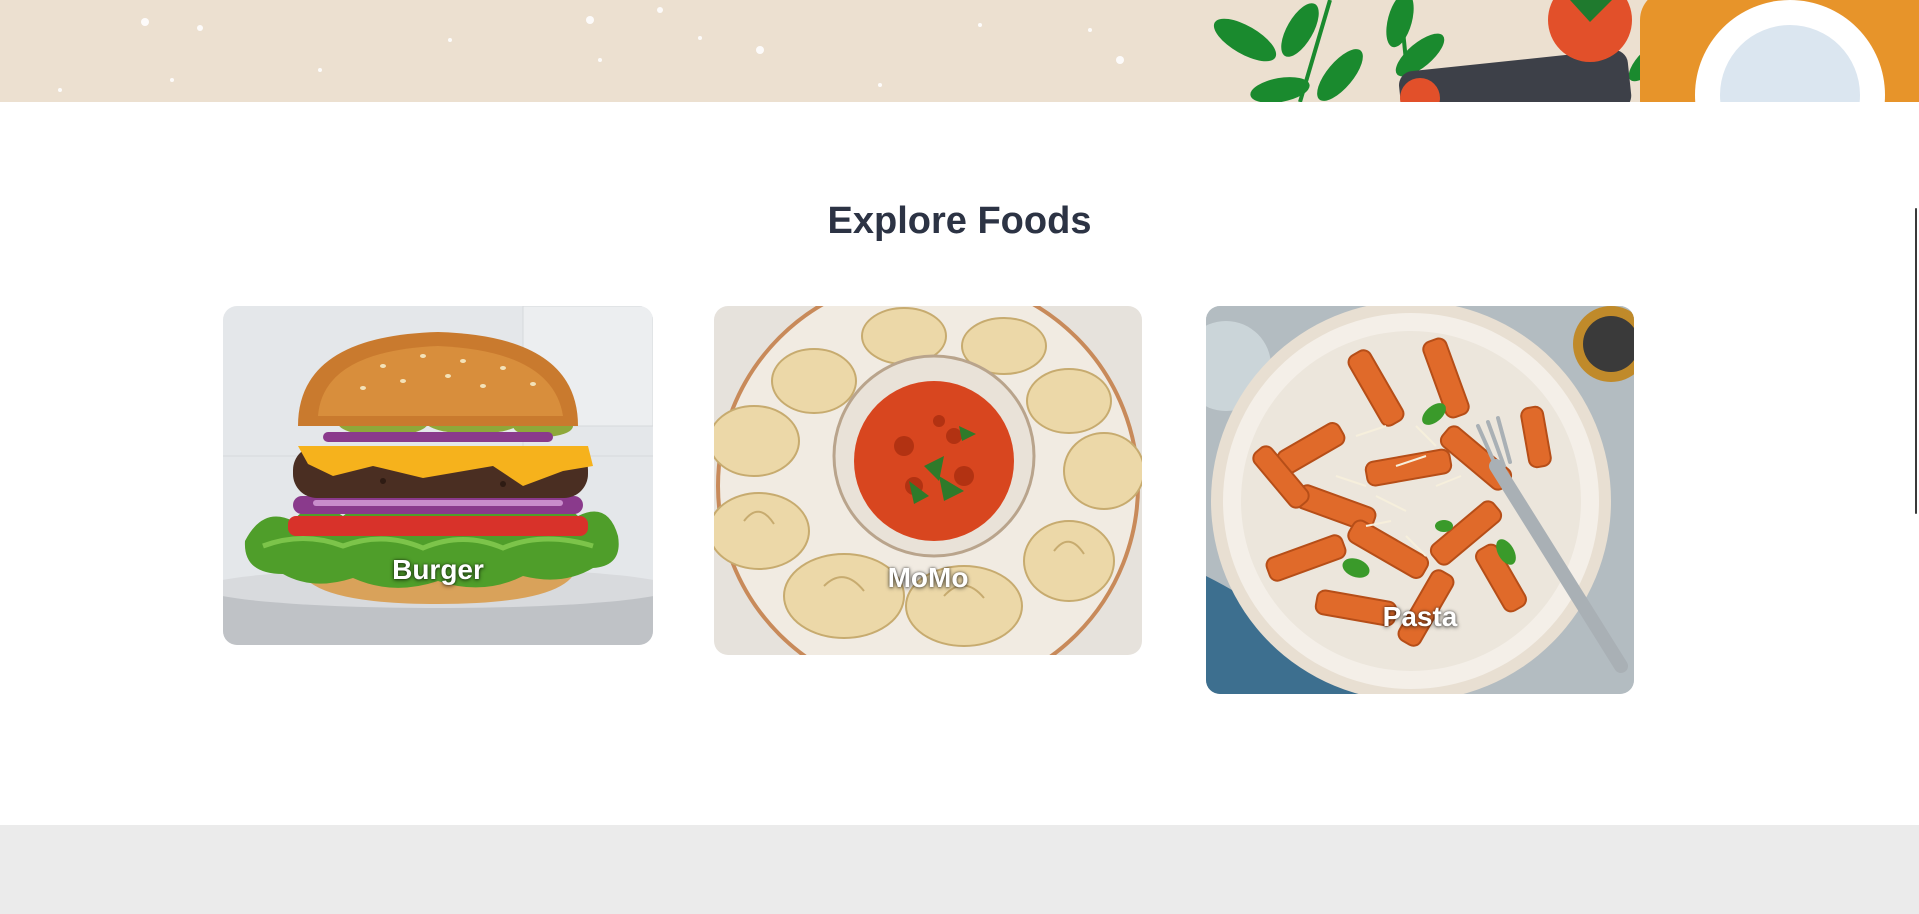  Describe the element at coordinates (438, 569) in the screenshot. I see `food-label: Burger` at that location.